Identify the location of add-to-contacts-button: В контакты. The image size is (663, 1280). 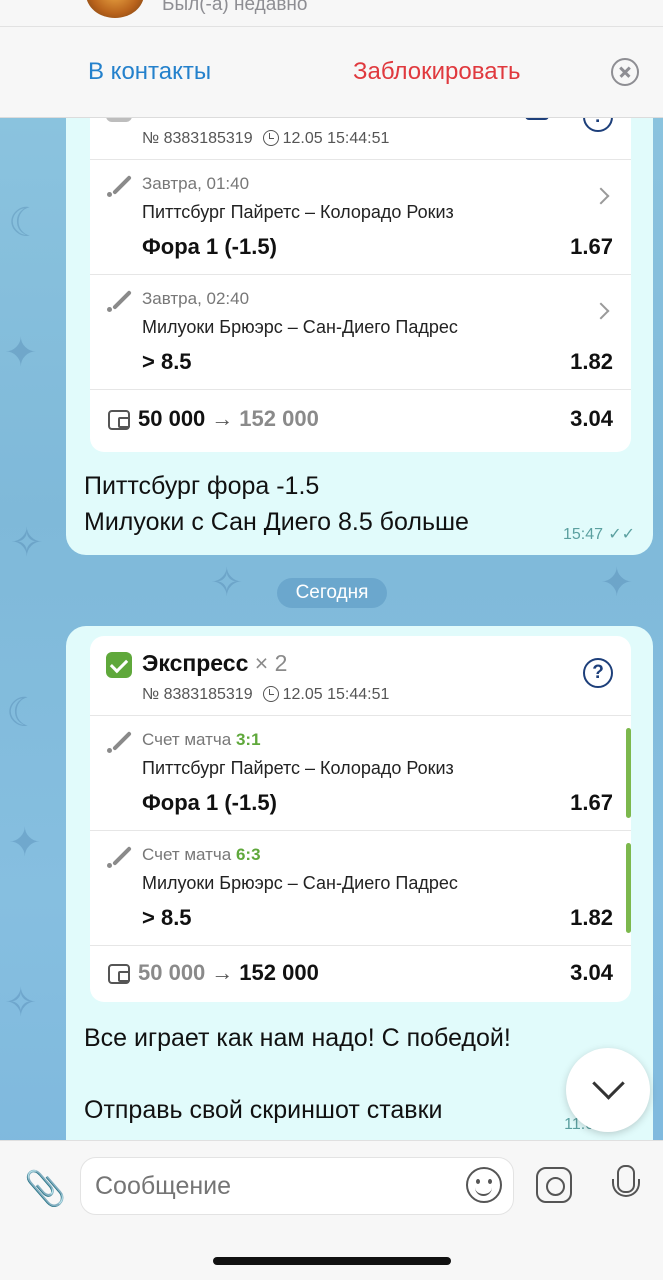
(149, 72).